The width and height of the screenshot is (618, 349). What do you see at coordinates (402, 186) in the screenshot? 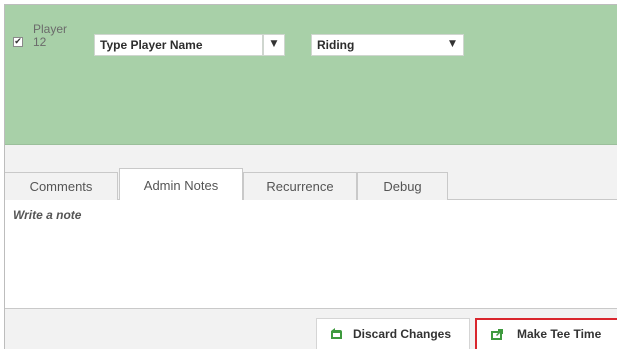
I see `tab-debug: Debug` at bounding box center [402, 186].